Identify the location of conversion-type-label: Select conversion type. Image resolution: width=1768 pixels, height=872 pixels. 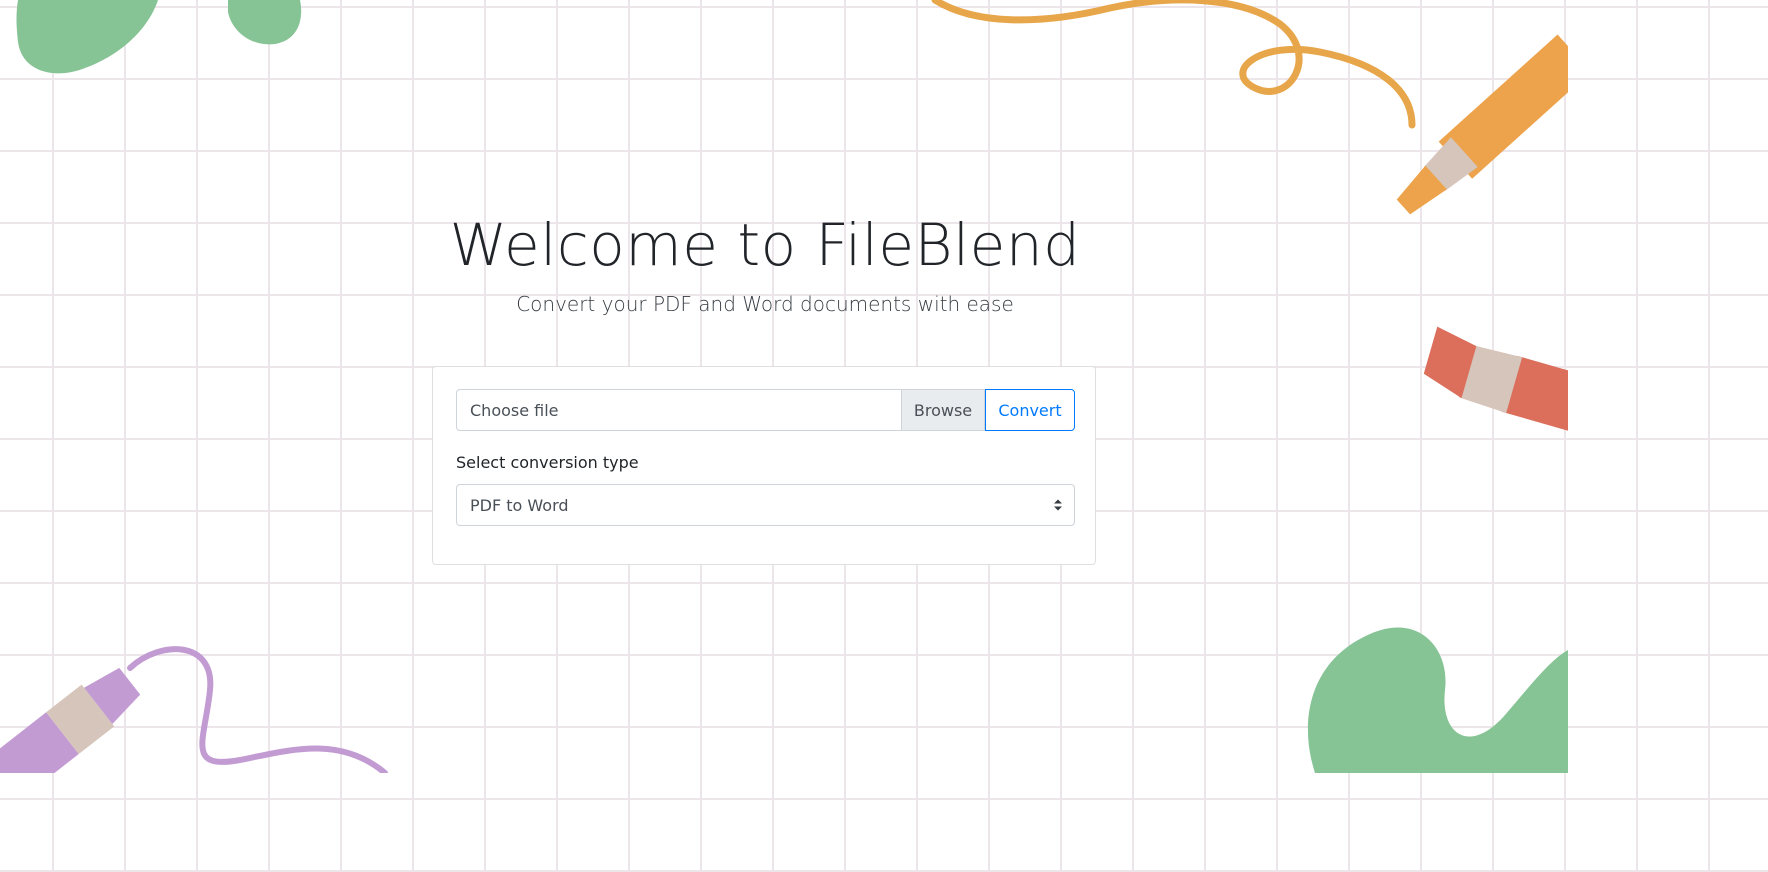
(547, 462).